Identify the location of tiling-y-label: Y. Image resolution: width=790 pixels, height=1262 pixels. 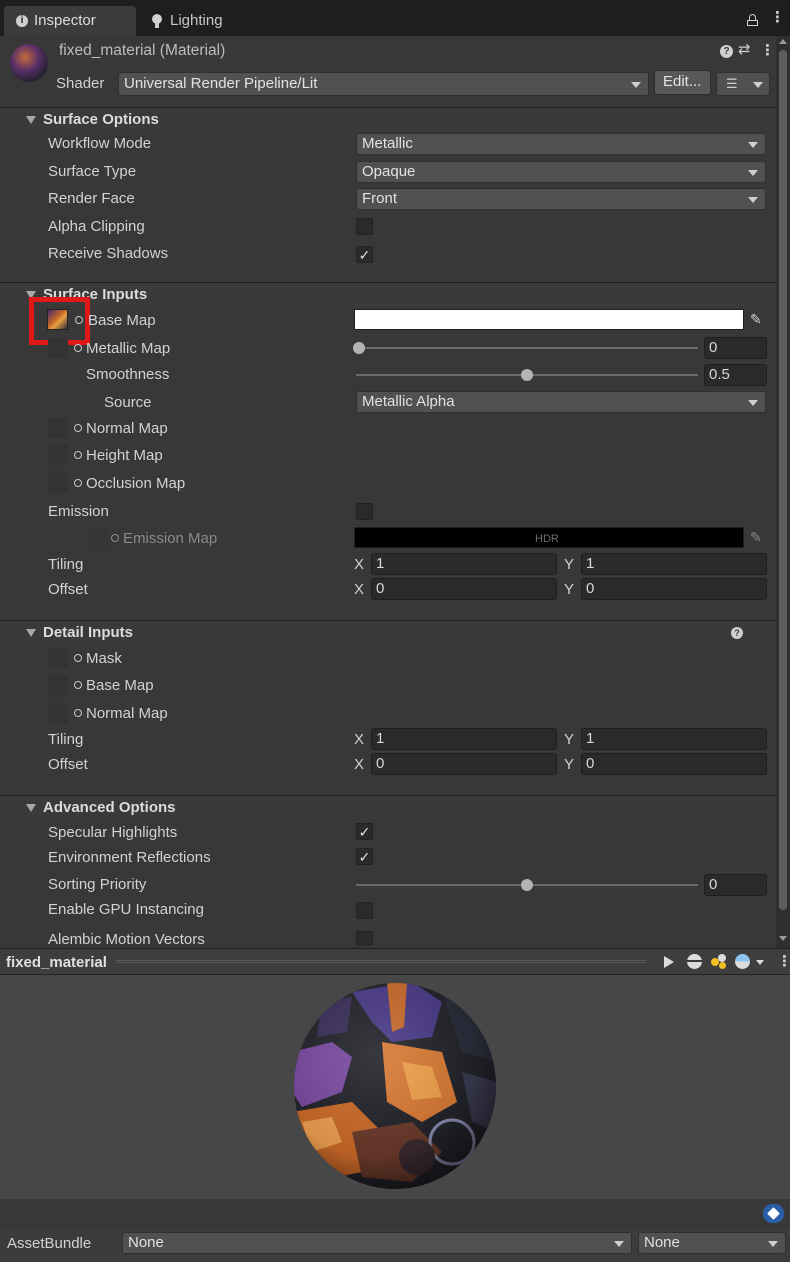
(569, 564).